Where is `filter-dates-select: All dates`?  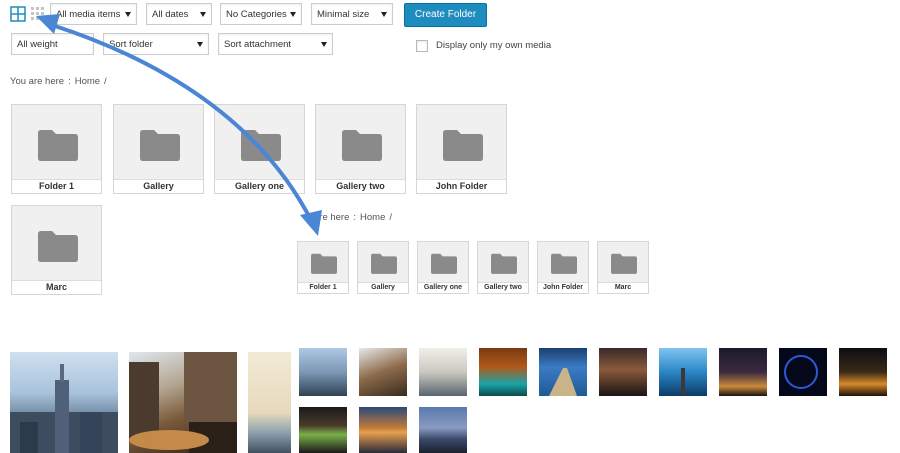
filter-dates-select: All dates is located at coordinates (179, 14).